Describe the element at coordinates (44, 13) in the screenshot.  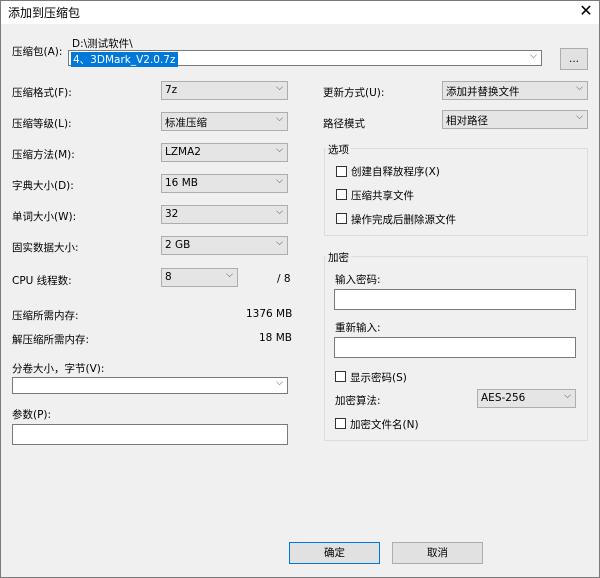
I see `window-title: 添加到压缩包` at that location.